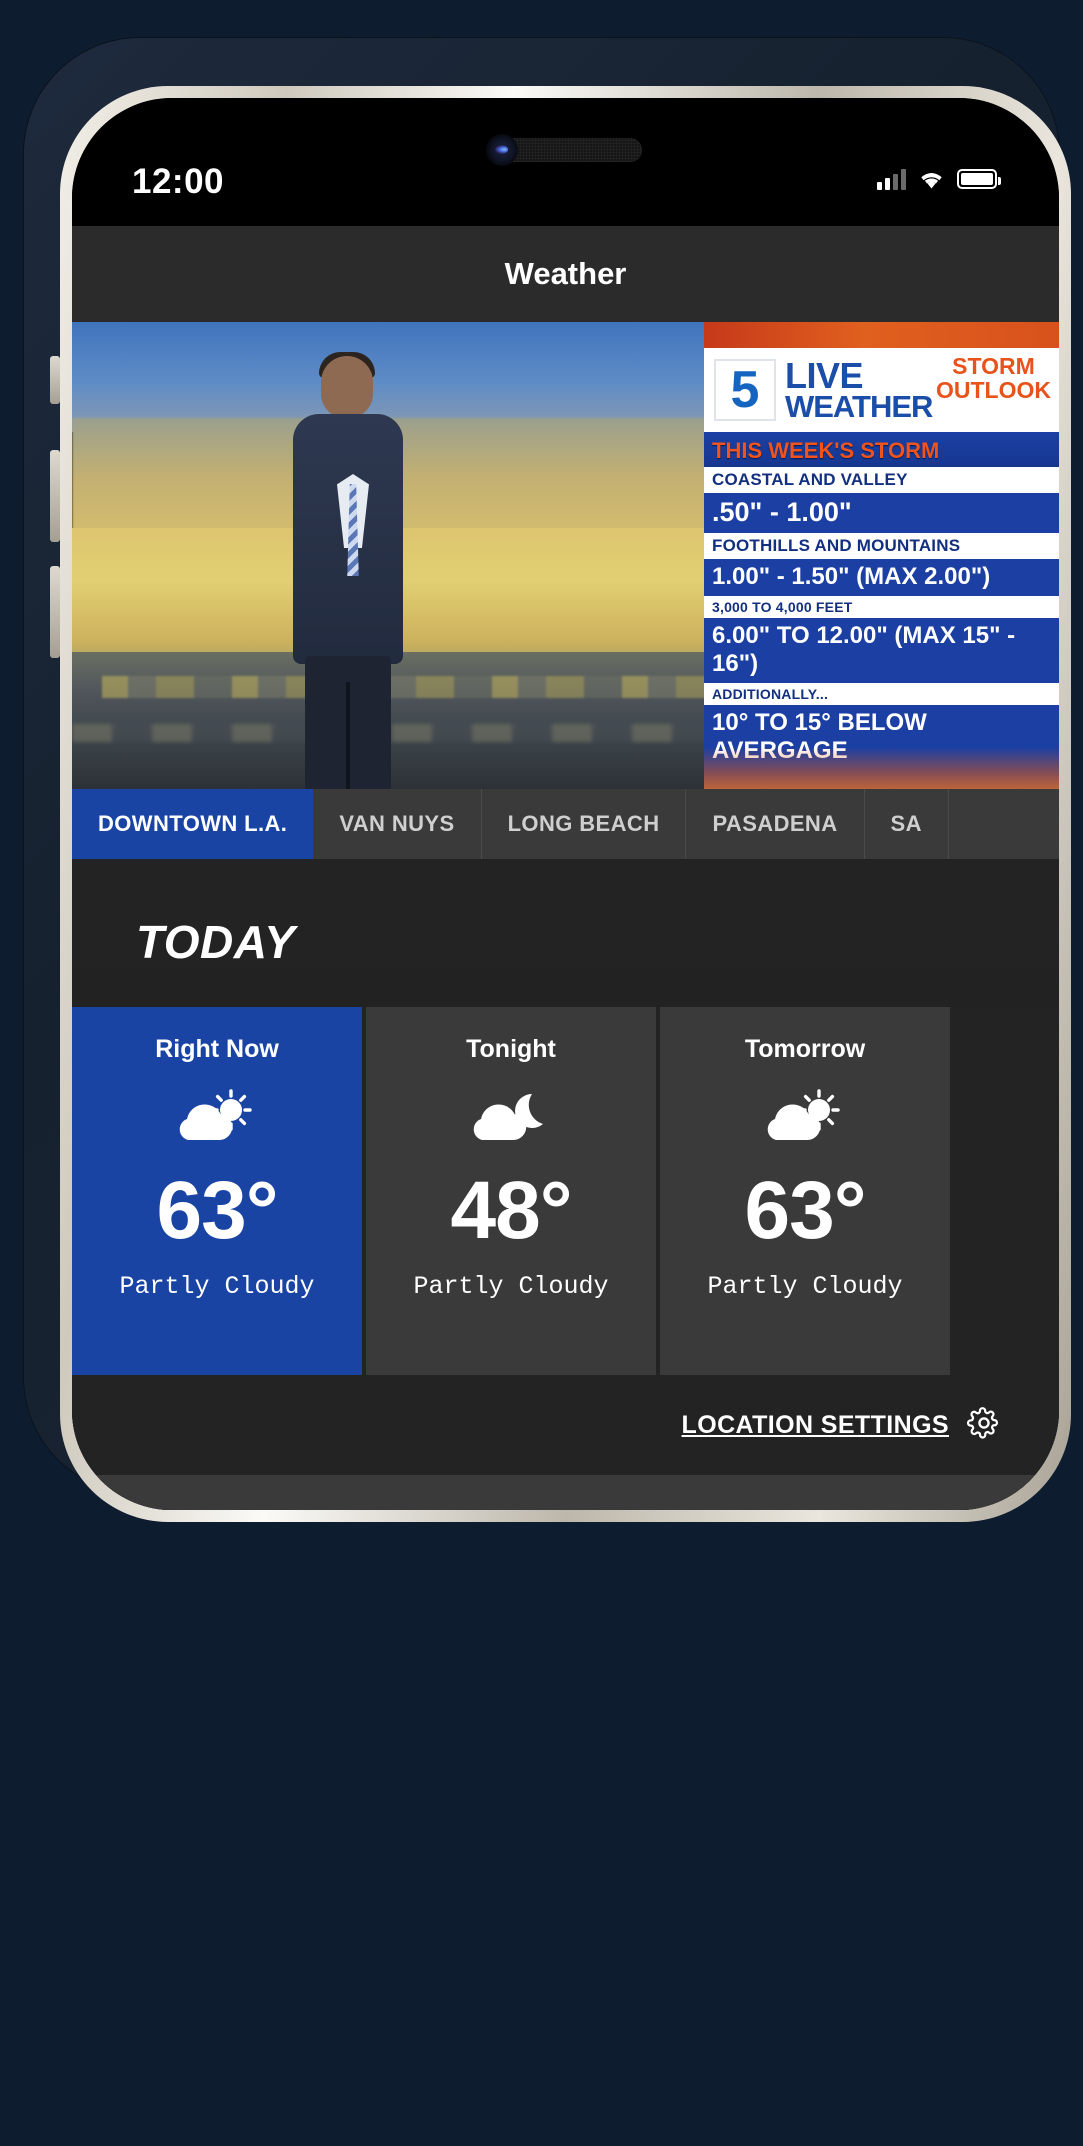 This screenshot has height=2146, width=1083. I want to click on location-tab-pasadena: PASADENA, so click(775, 824).